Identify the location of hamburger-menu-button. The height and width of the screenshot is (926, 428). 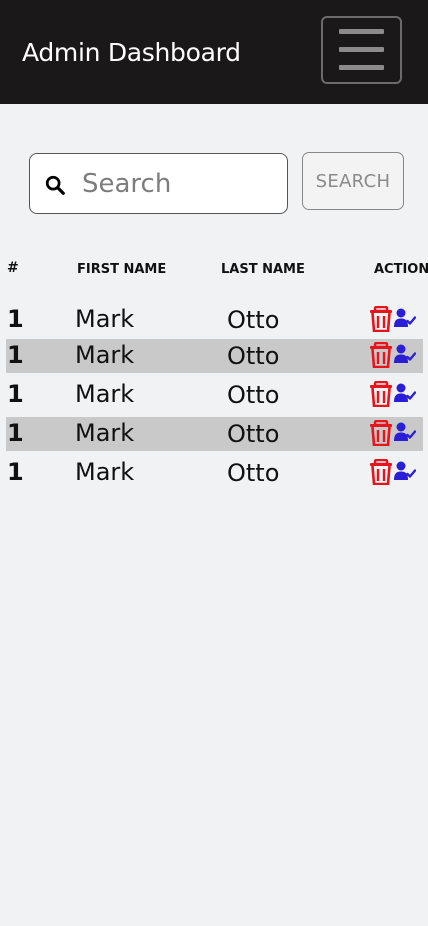
(361, 50).